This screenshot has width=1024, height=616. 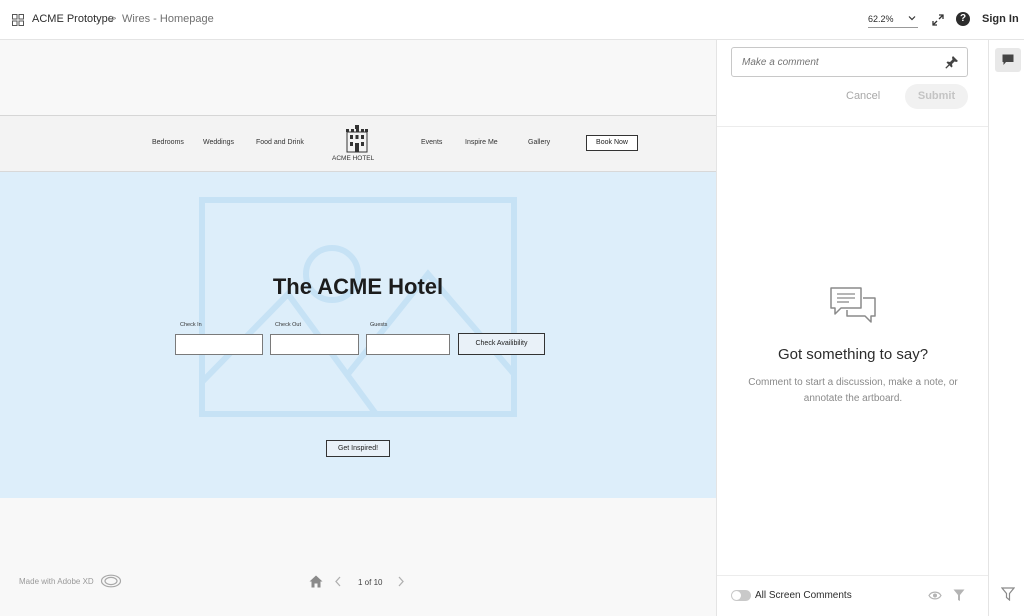 What do you see at coordinates (853, 126) in the screenshot?
I see `panel-divider` at bounding box center [853, 126].